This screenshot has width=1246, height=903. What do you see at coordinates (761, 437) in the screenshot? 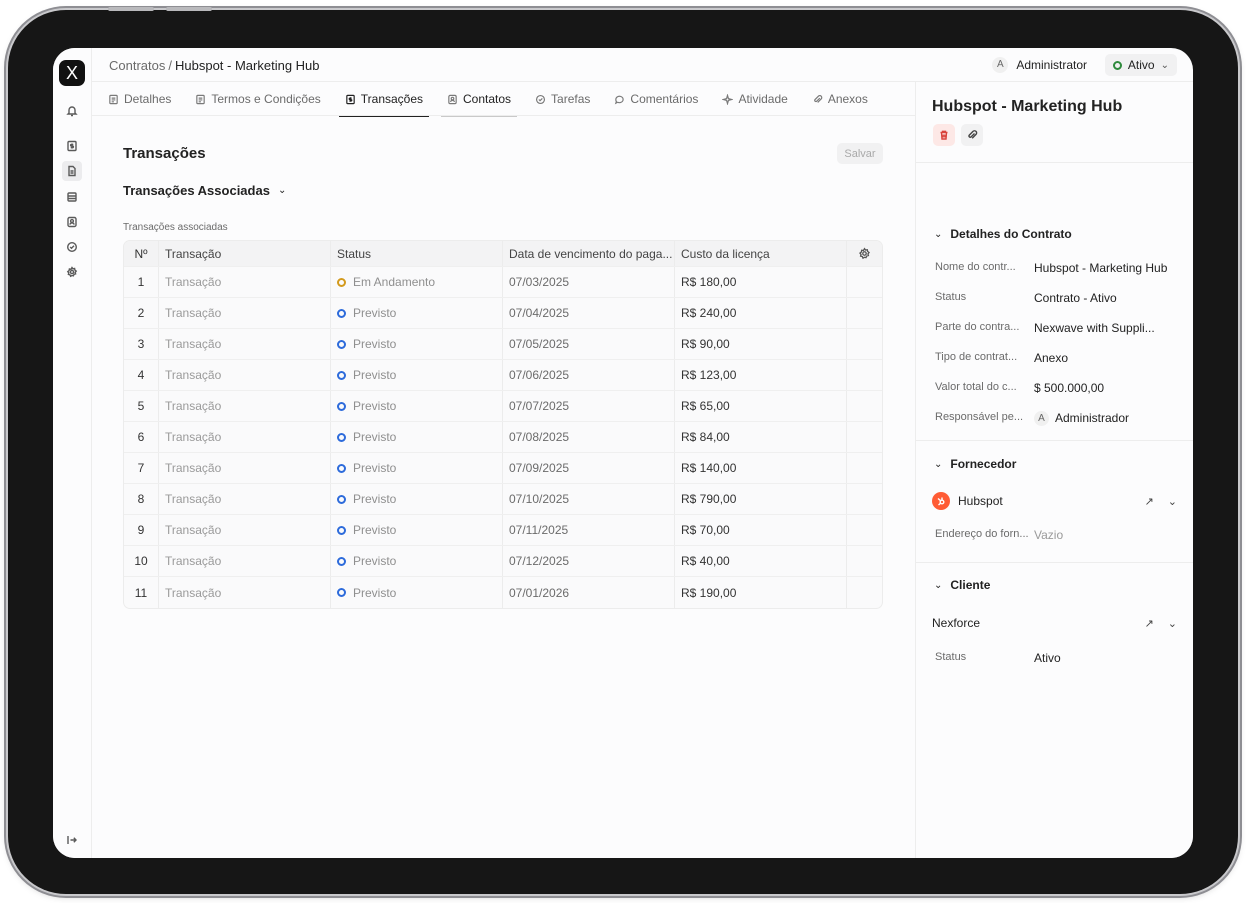
I see `license-cost-cell: R$ 84,00` at bounding box center [761, 437].